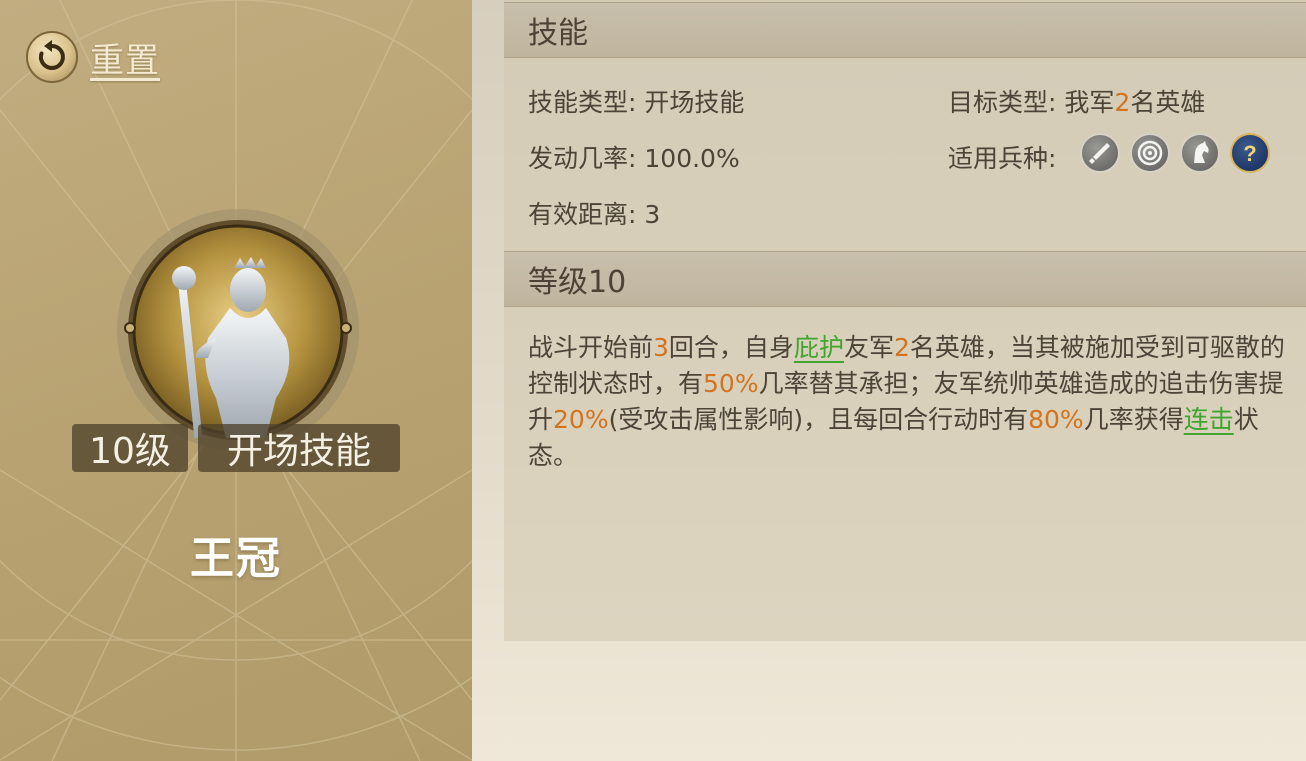 This screenshot has height=761, width=1306. I want to click on reset-button: 重置, so click(93, 57).